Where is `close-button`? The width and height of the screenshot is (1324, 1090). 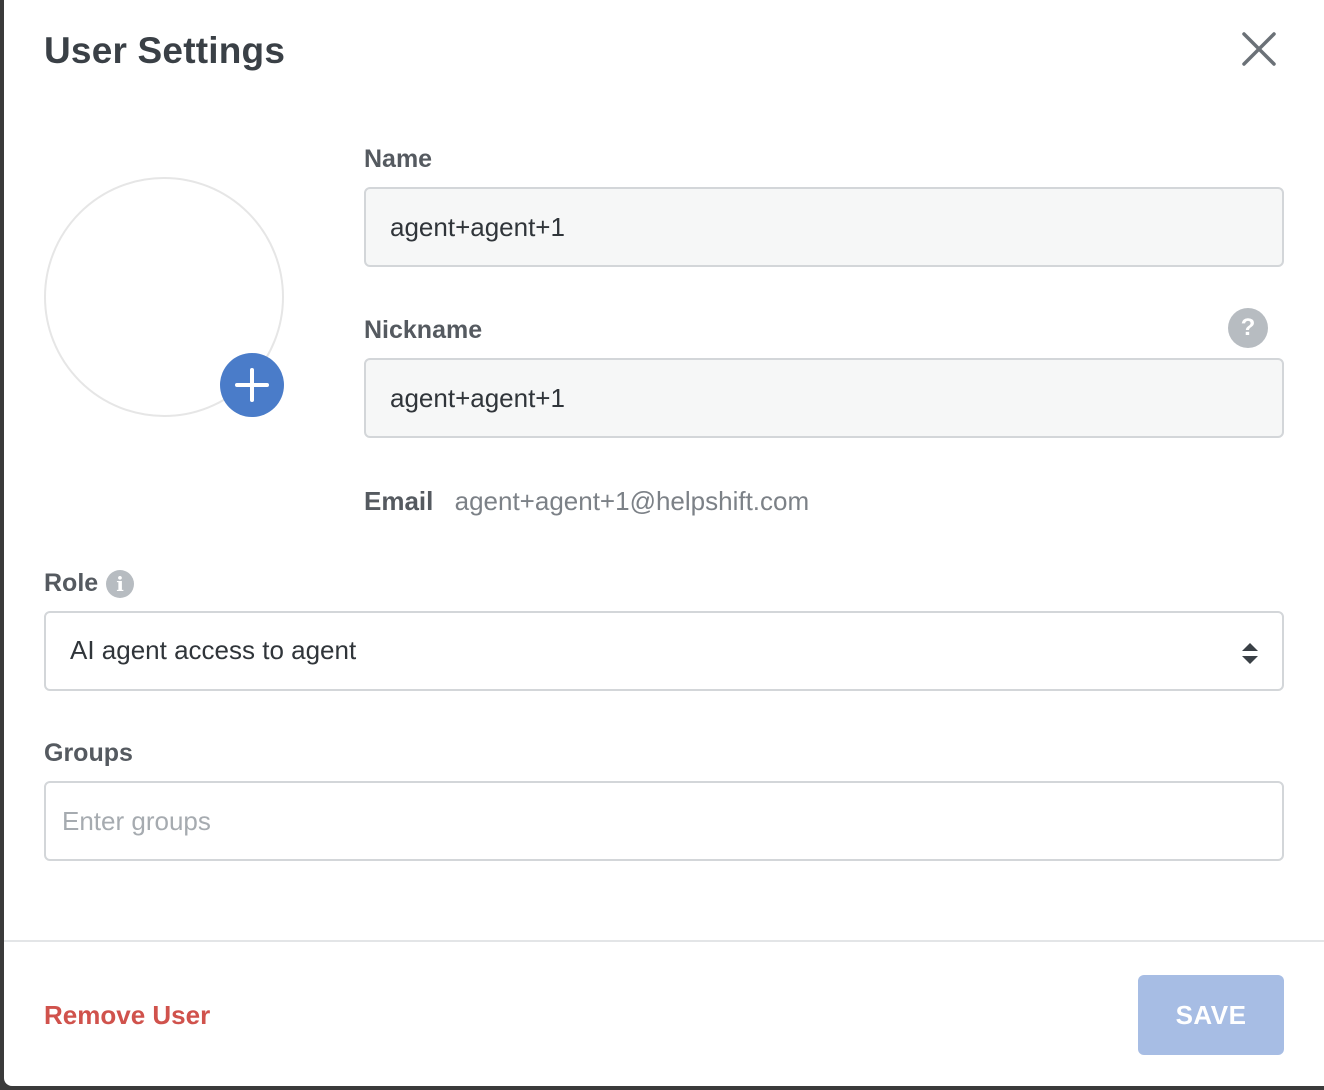
close-button is located at coordinates (1258, 50).